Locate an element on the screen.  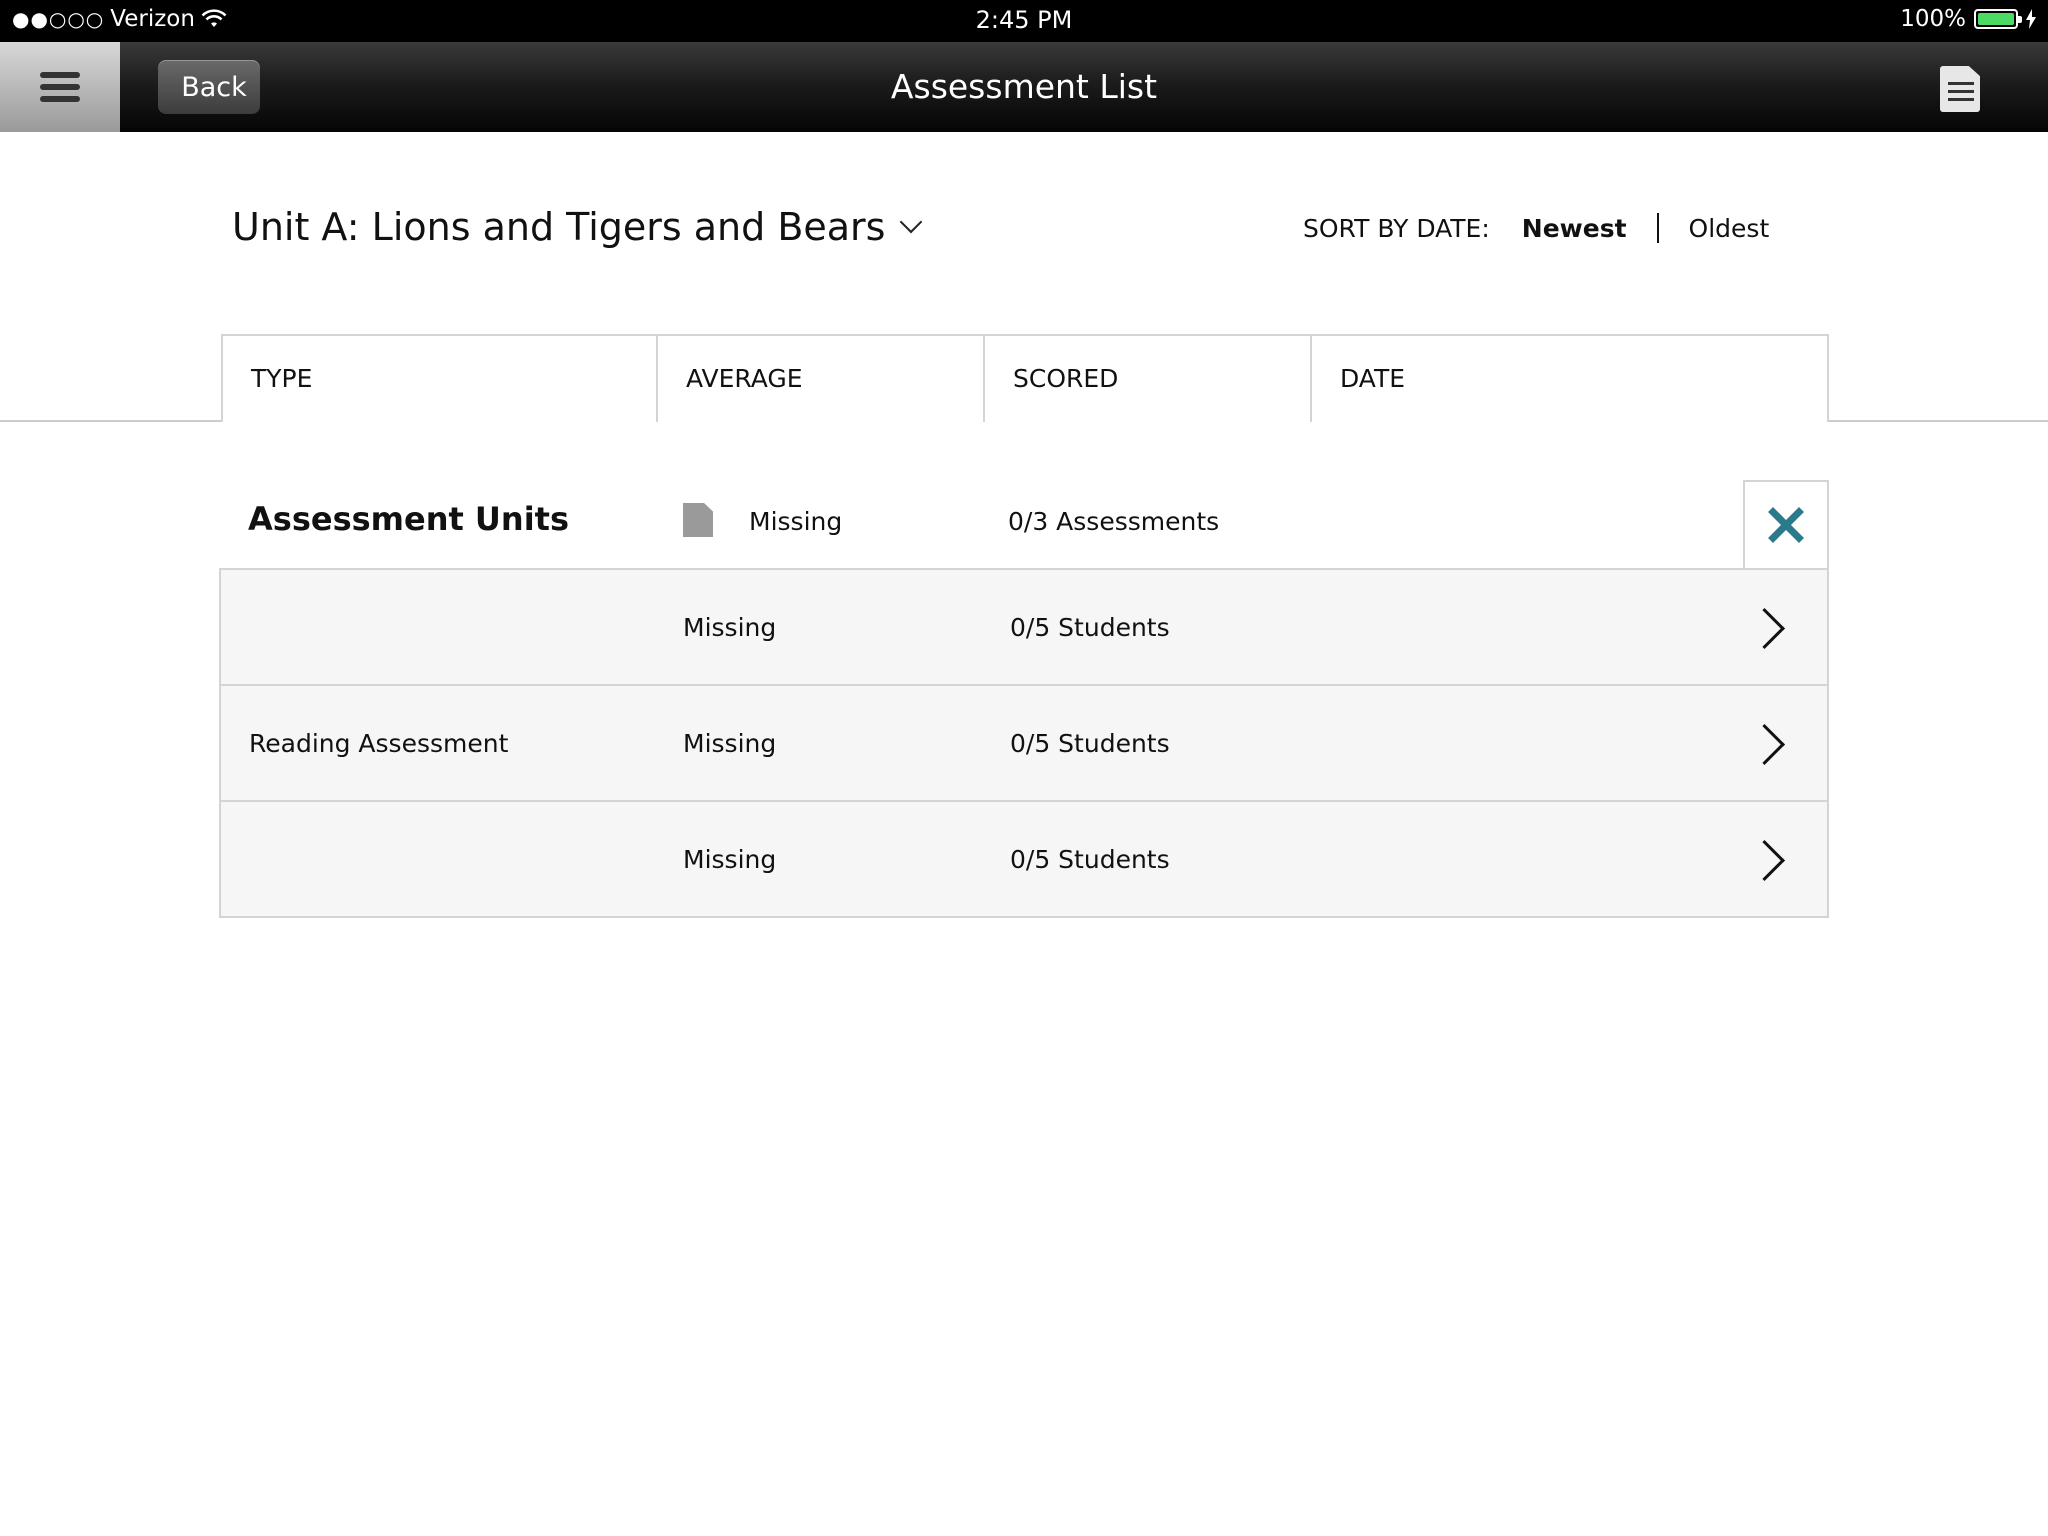
close-group-button is located at coordinates (1786, 524).